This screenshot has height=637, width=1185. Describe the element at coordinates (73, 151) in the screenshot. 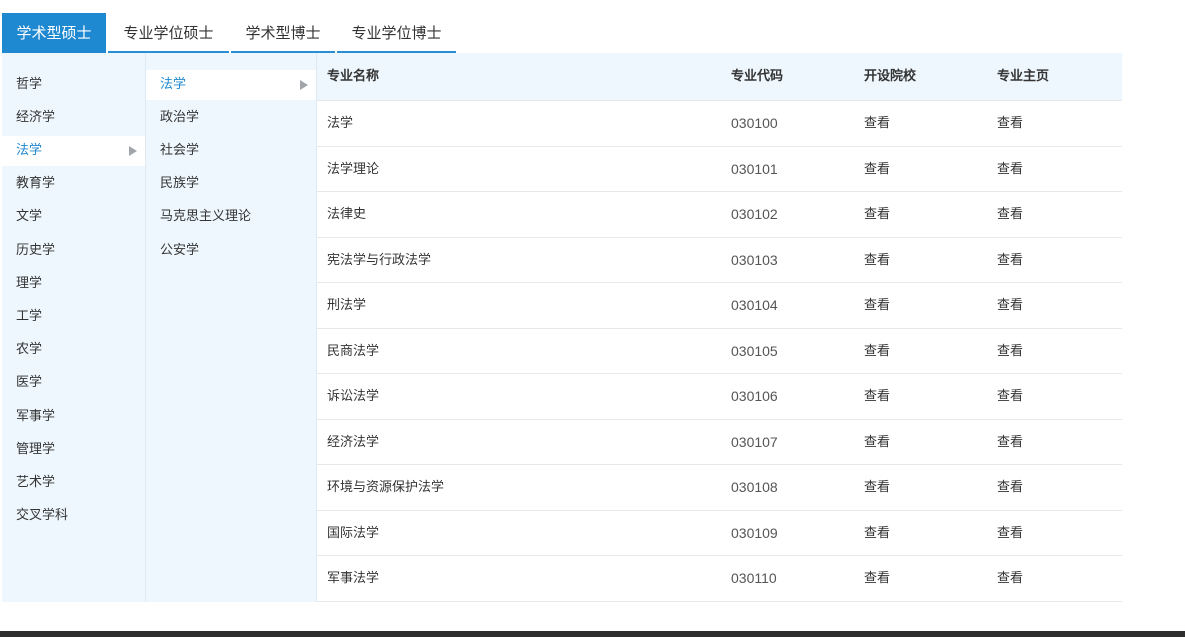

I see `category-item-law: 法学` at that location.